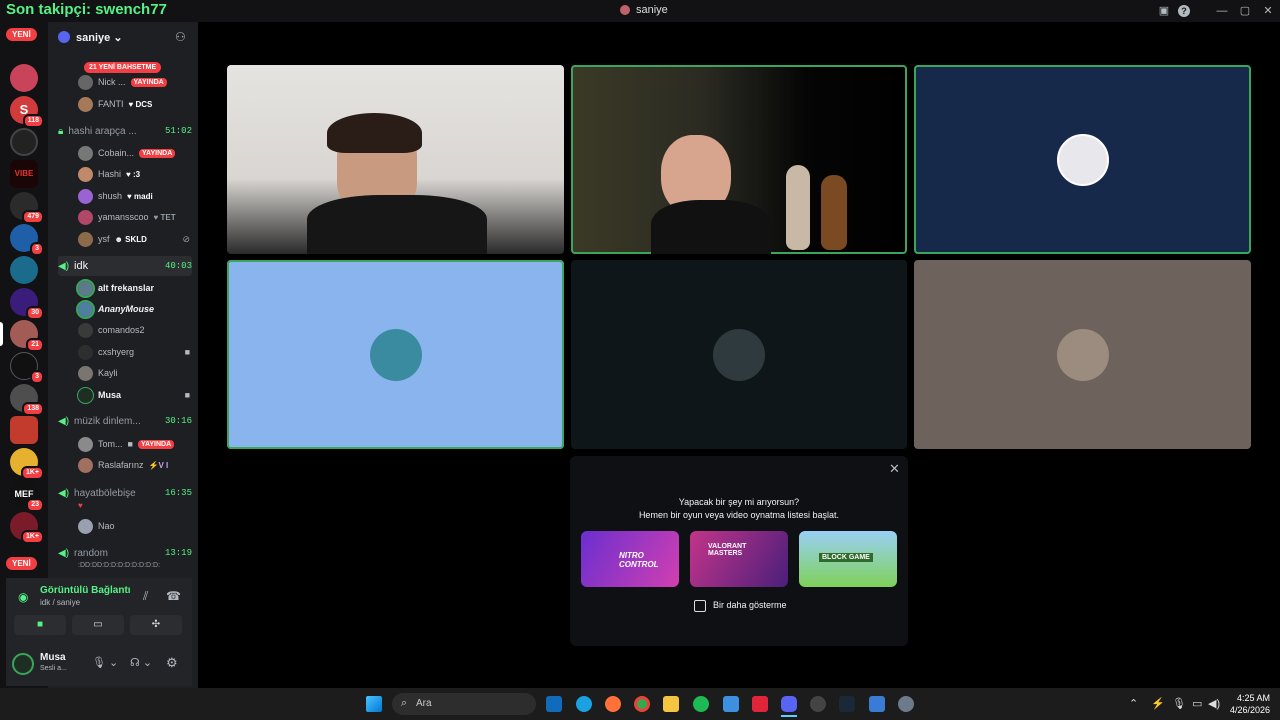  I want to click on new-badge-bottom: YENİ, so click(21, 563).